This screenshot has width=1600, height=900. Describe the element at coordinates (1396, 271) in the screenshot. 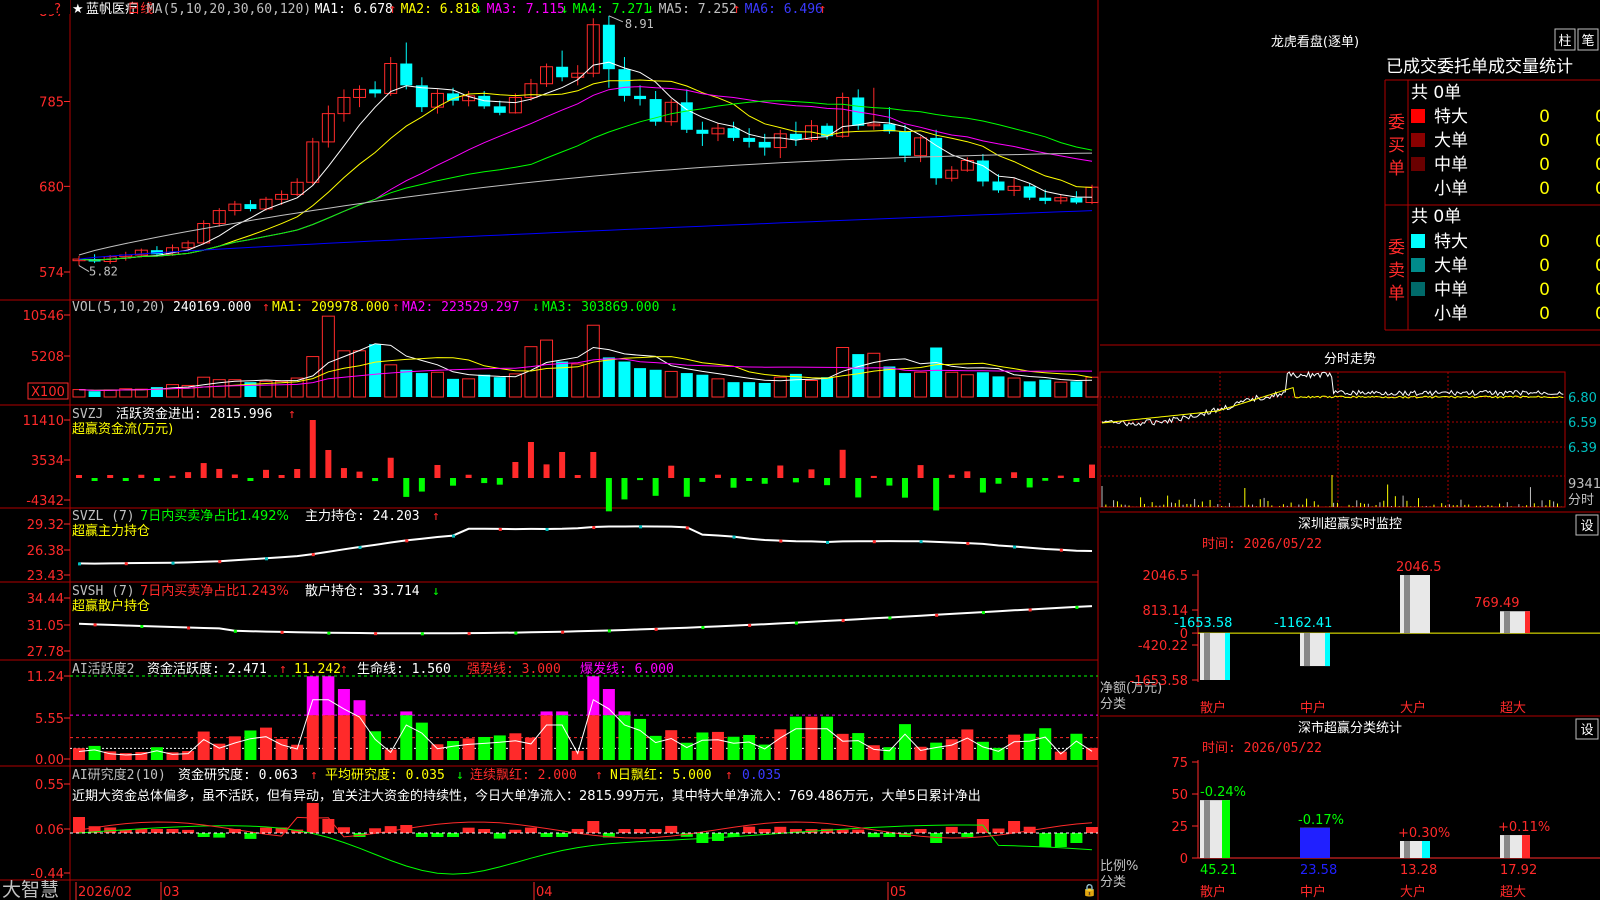

I see `sell-side-label: 卖` at that location.